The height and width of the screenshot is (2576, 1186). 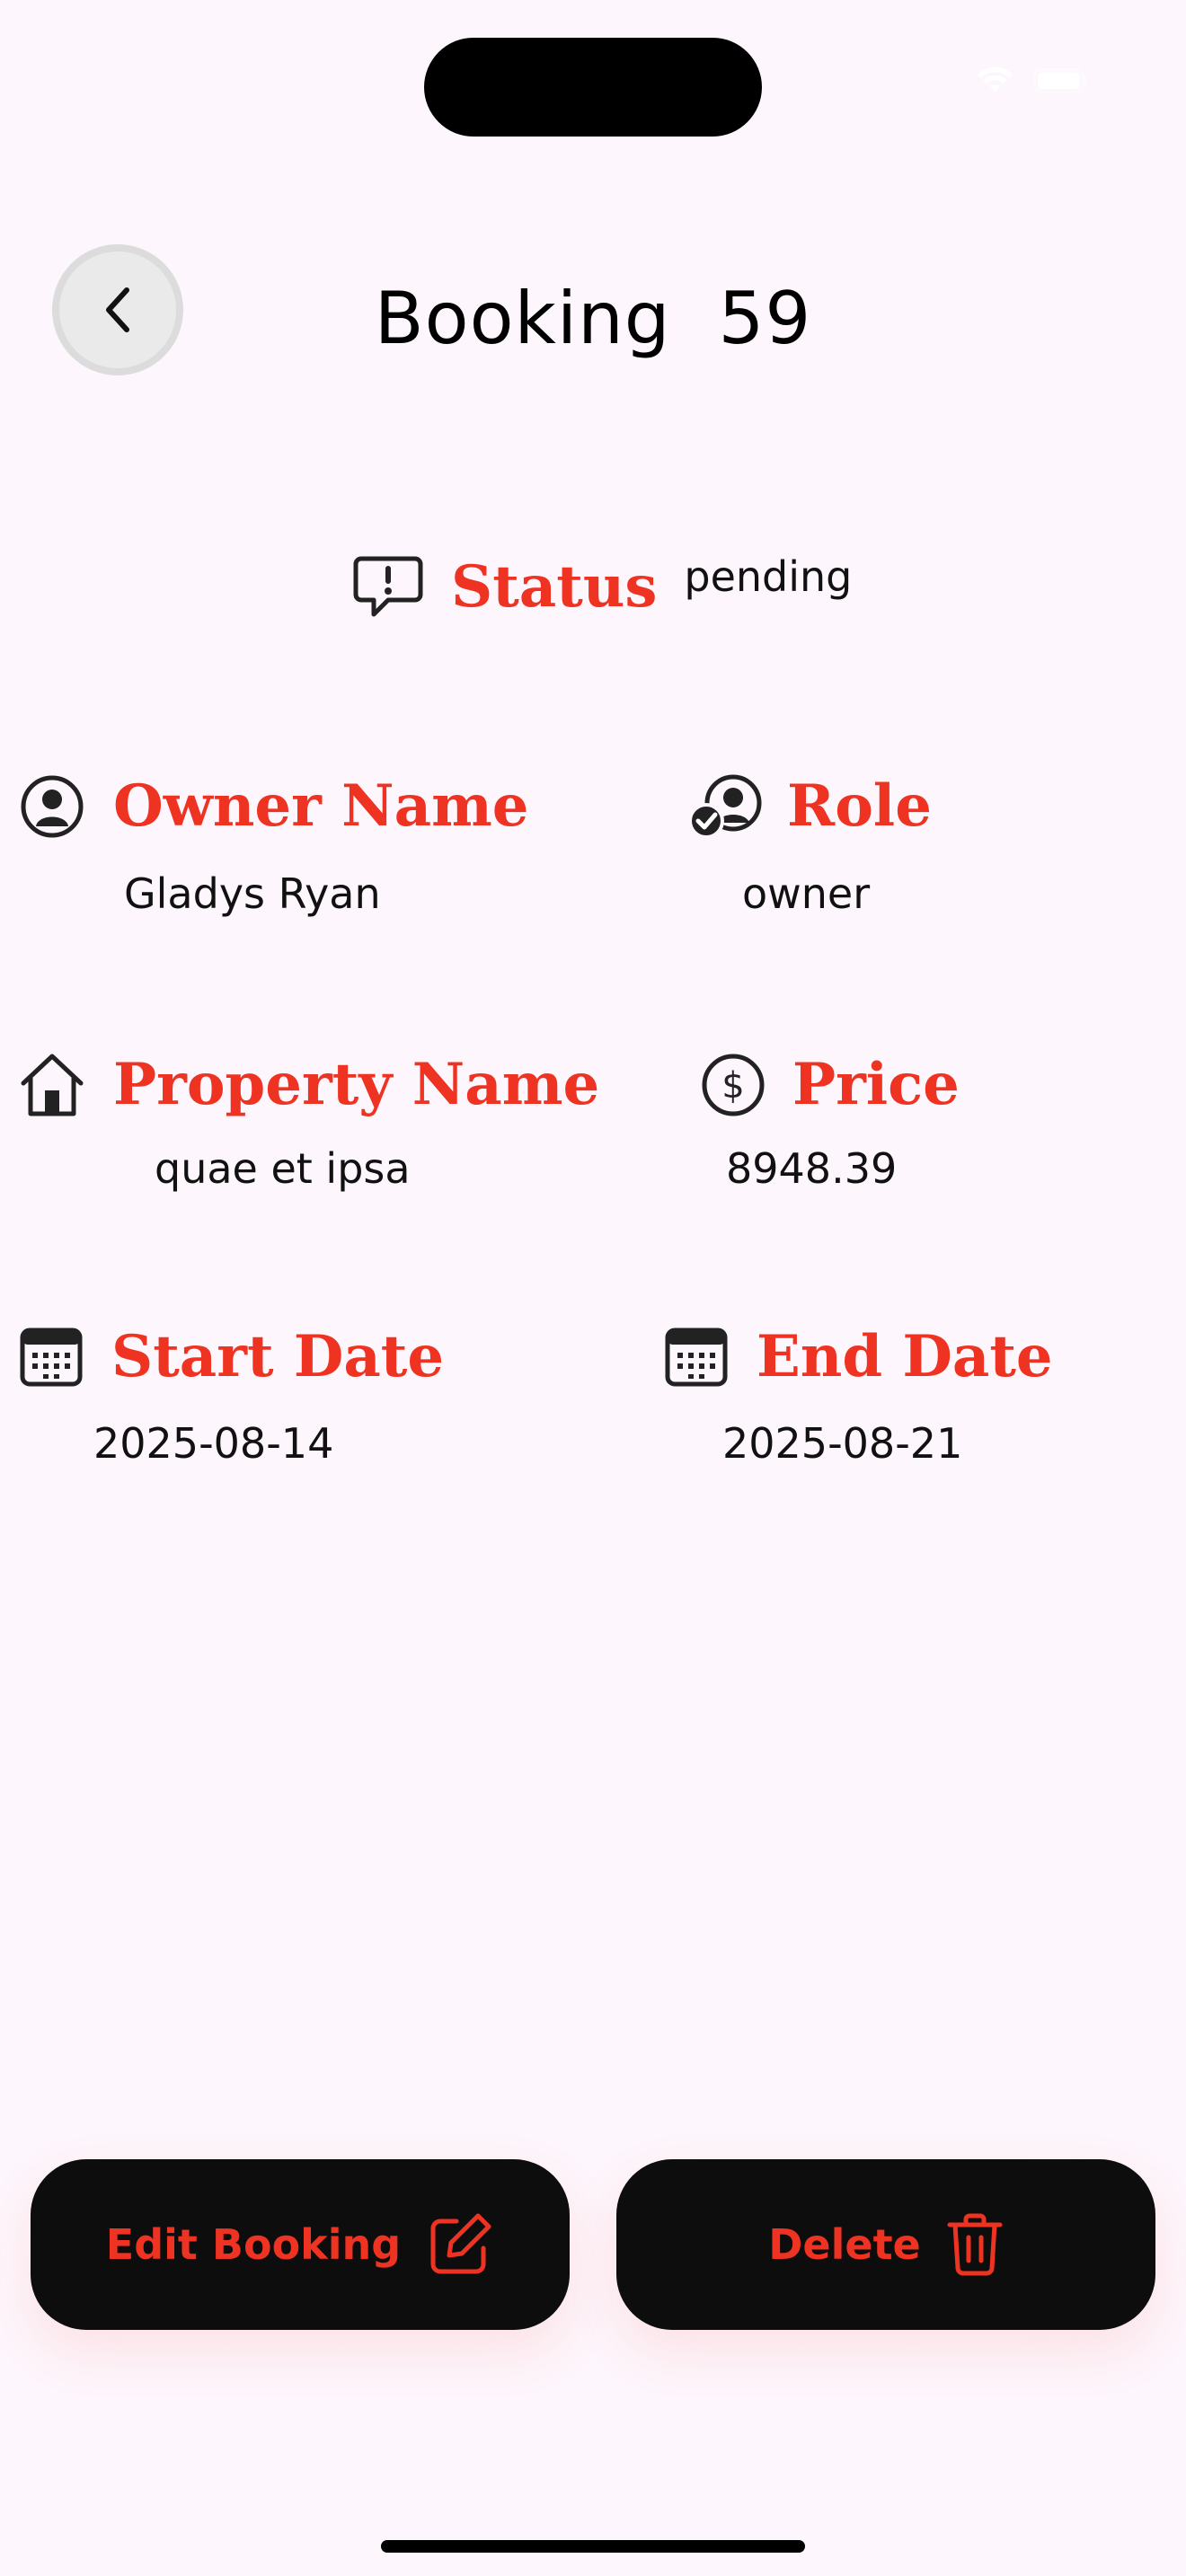 I want to click on property-name-label-row: Property Name, so click(x=308, y=1085).